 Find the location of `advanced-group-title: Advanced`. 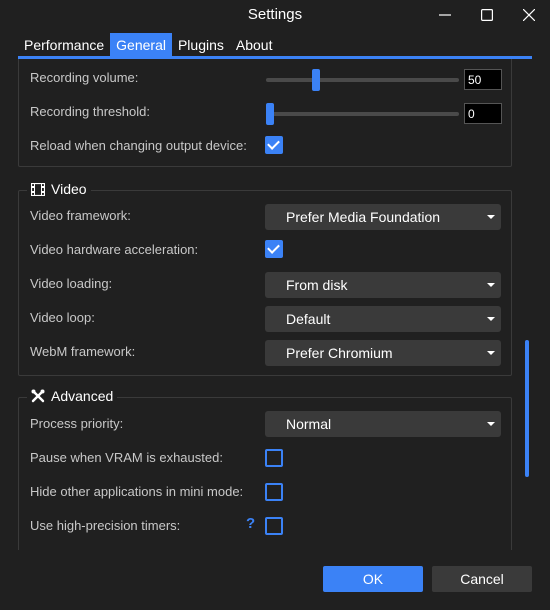

advanced-group-title: Advanced is located at coordinates (72, 396).